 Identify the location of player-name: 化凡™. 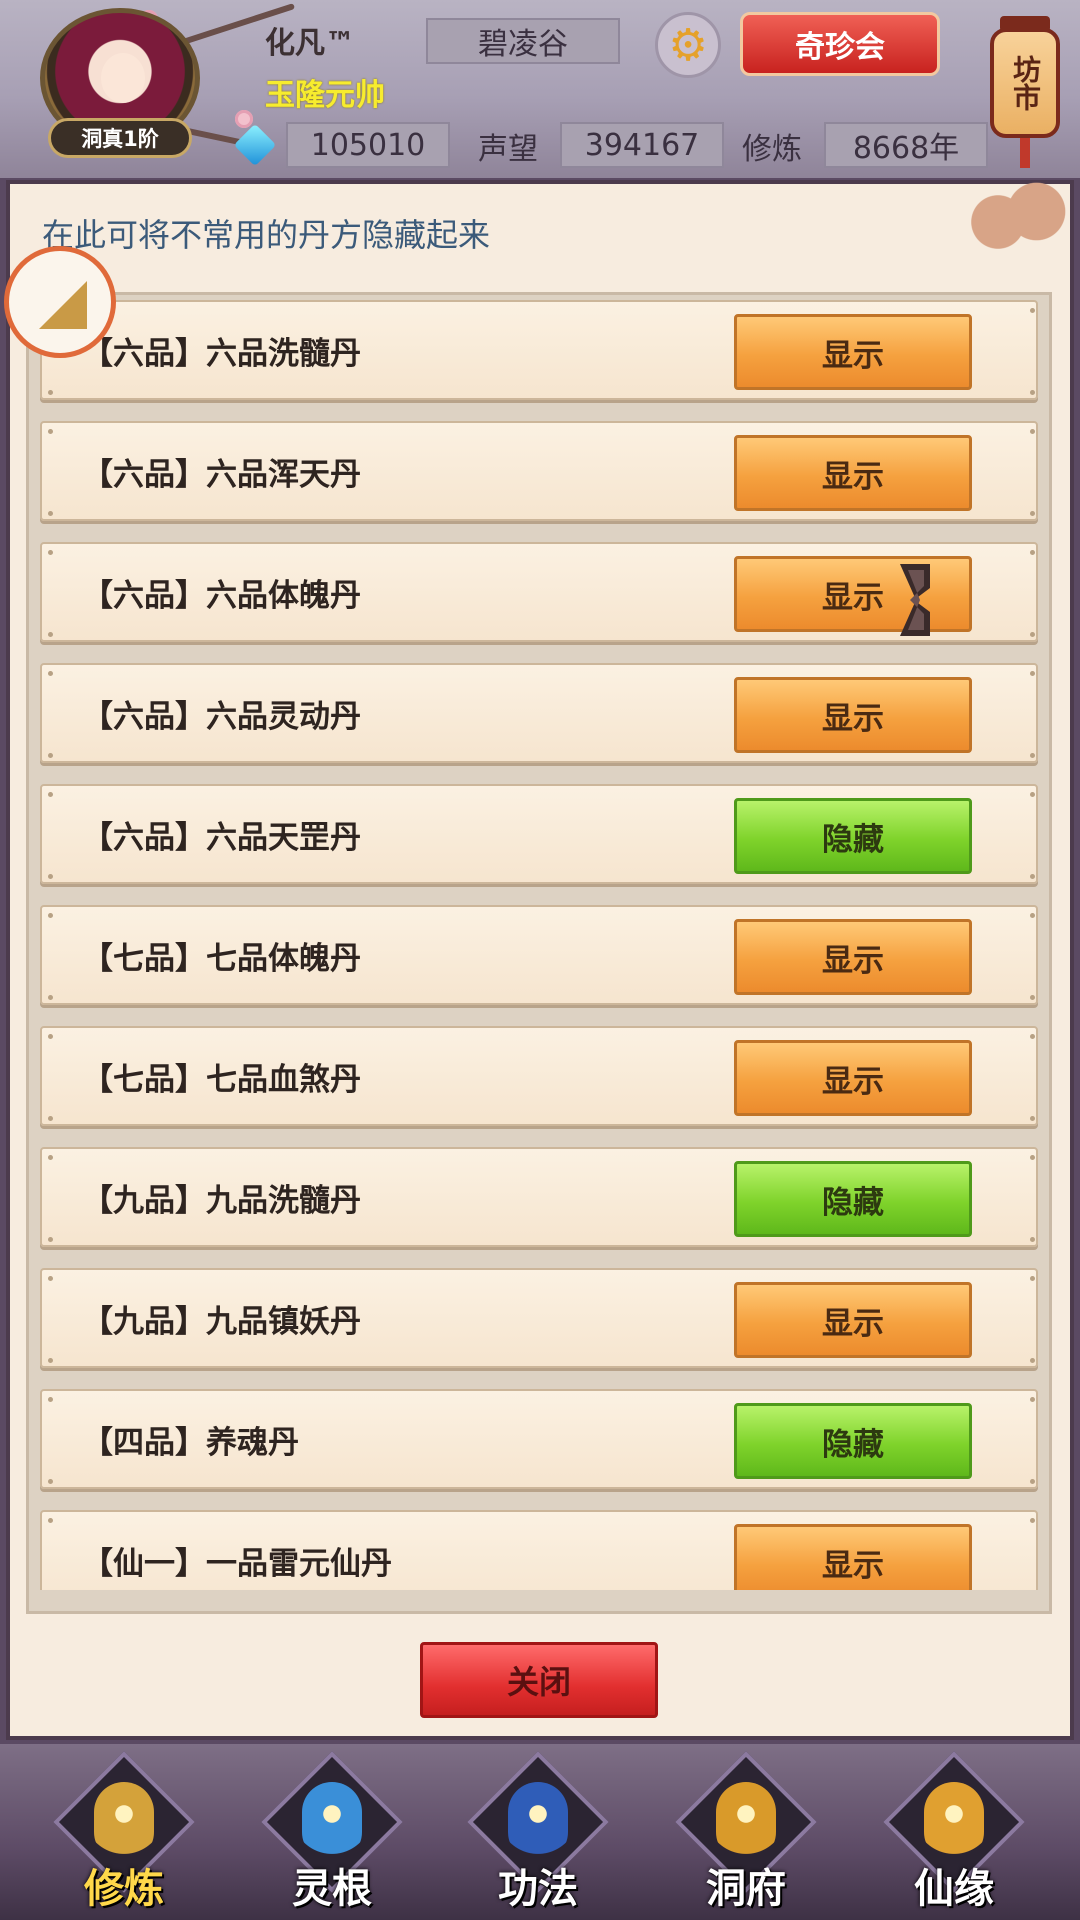
(310, 43).